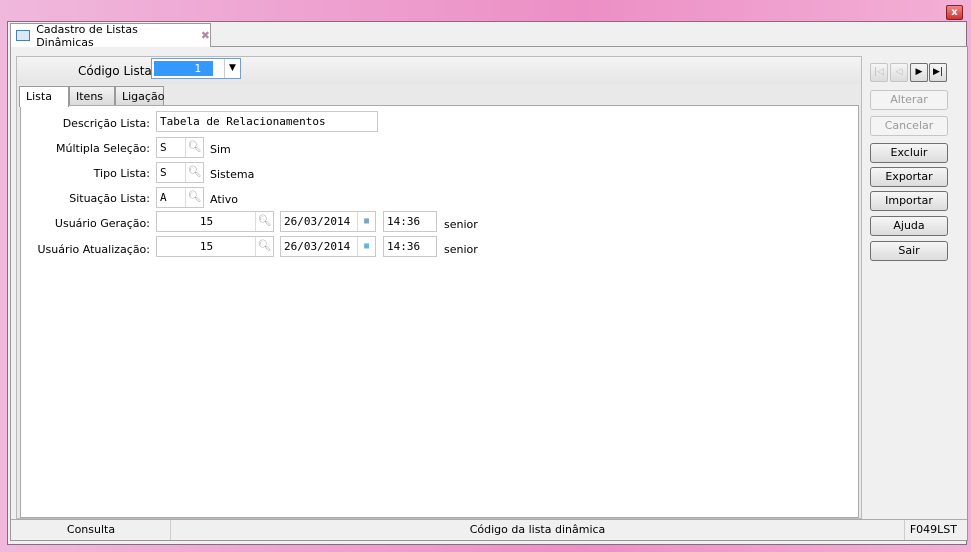 The height and width of the screenshot is (552, 971). Describe the element at coordinates (180, 172) in the screenshot. I see `tipo-input: S 🔍︎` at that location.